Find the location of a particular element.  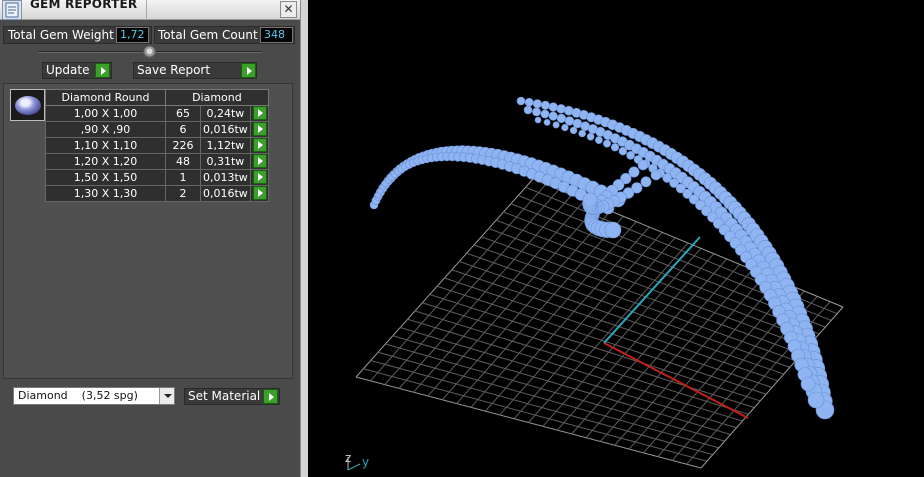

gem-weight-cell: 0,31tw is located at coordinates (225, 161).